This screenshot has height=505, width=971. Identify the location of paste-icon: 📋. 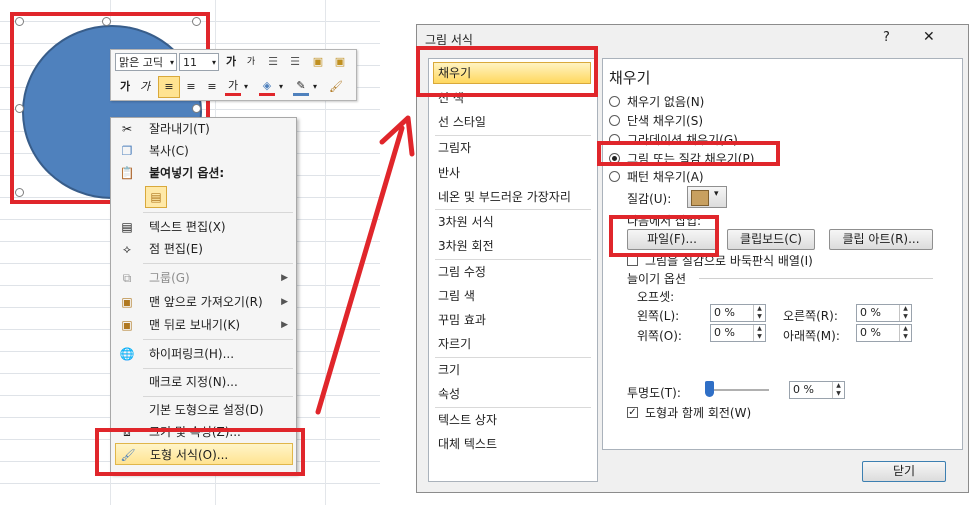
(127, 173).